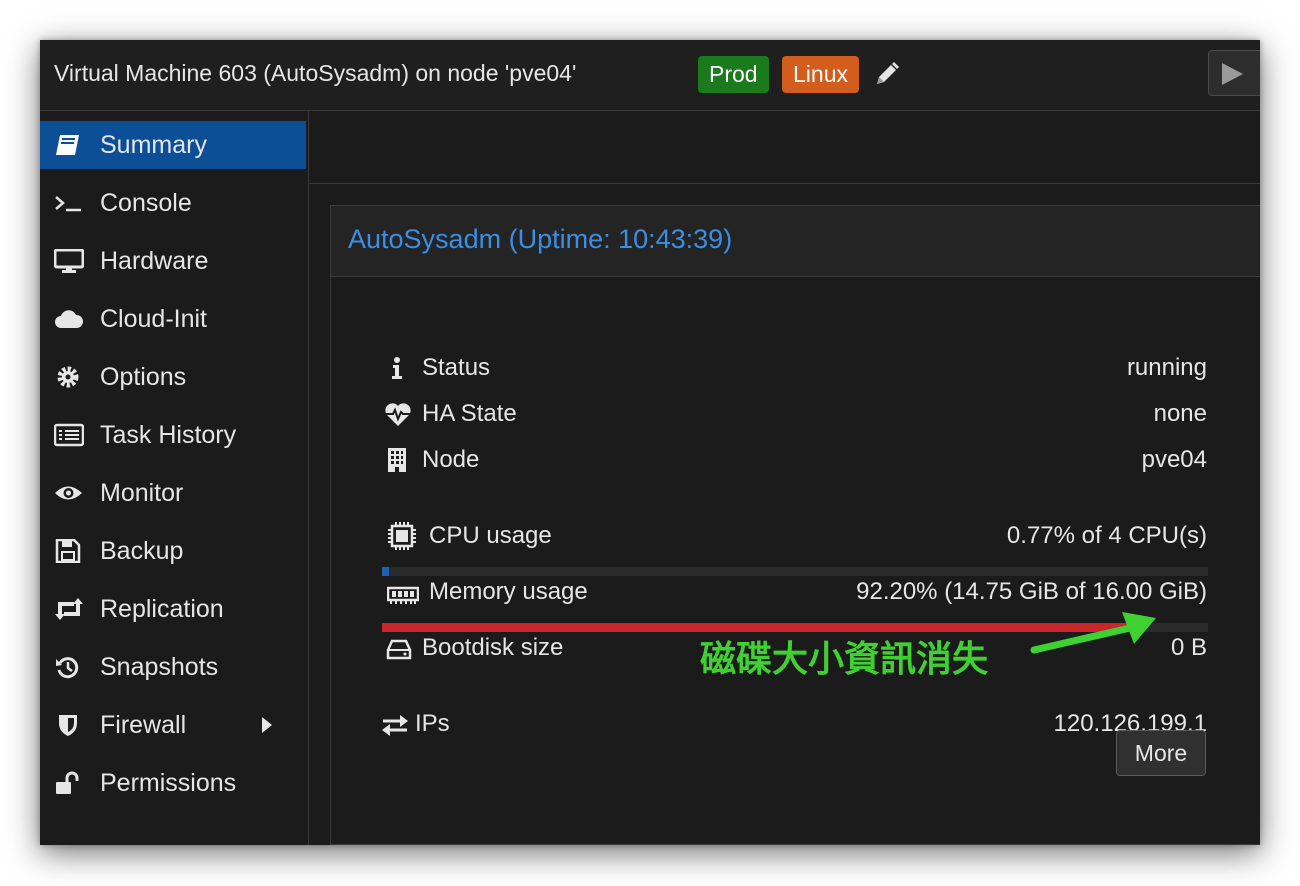 The height and width of the screenshot is (886, 1300). I want to click on sidebar-item-label: Backup, so click(142, 551).